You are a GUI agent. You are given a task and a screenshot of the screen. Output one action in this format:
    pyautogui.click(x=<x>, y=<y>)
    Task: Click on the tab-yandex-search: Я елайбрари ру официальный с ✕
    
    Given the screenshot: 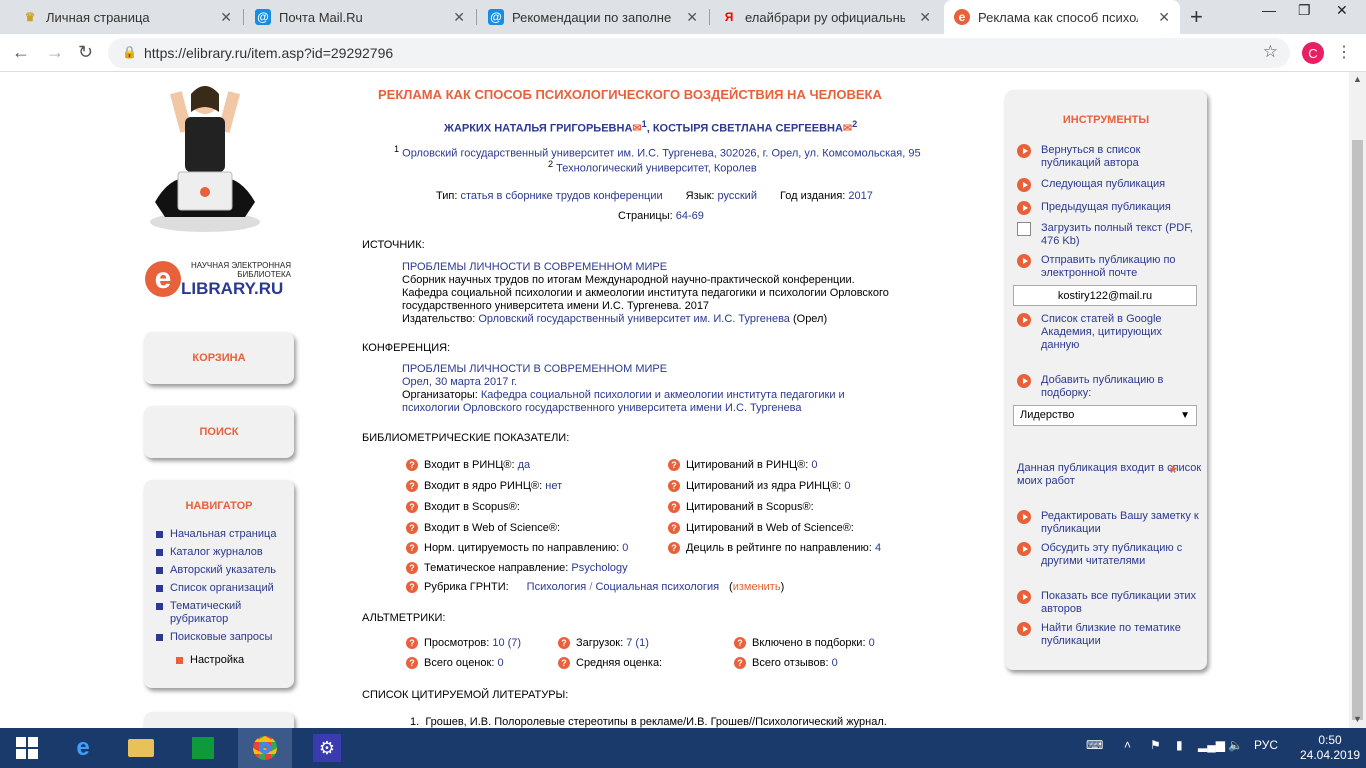 What is the action you would take?
    pyautogui.click(x=826, y=17)
    